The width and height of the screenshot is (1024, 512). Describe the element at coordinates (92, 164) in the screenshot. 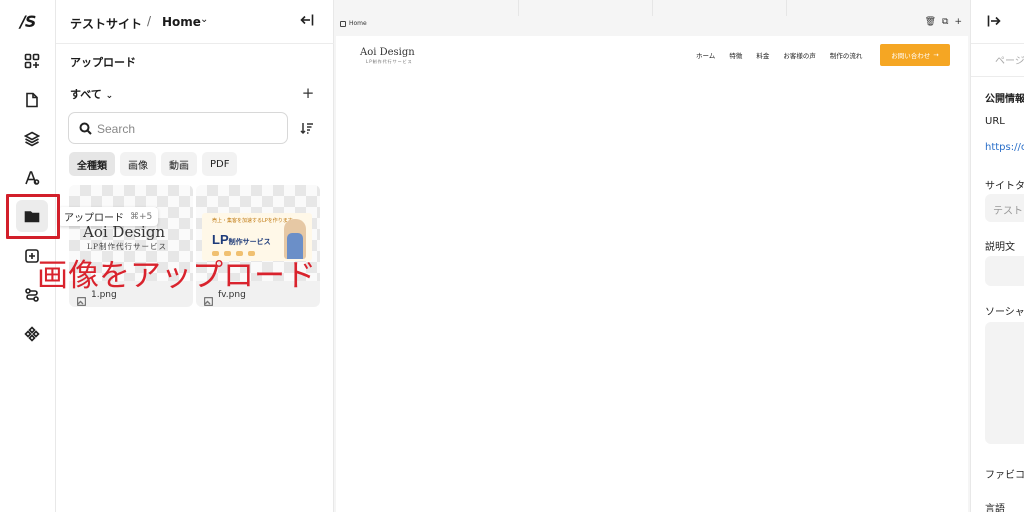

I see `chip-all-types: 全種類` at that location.